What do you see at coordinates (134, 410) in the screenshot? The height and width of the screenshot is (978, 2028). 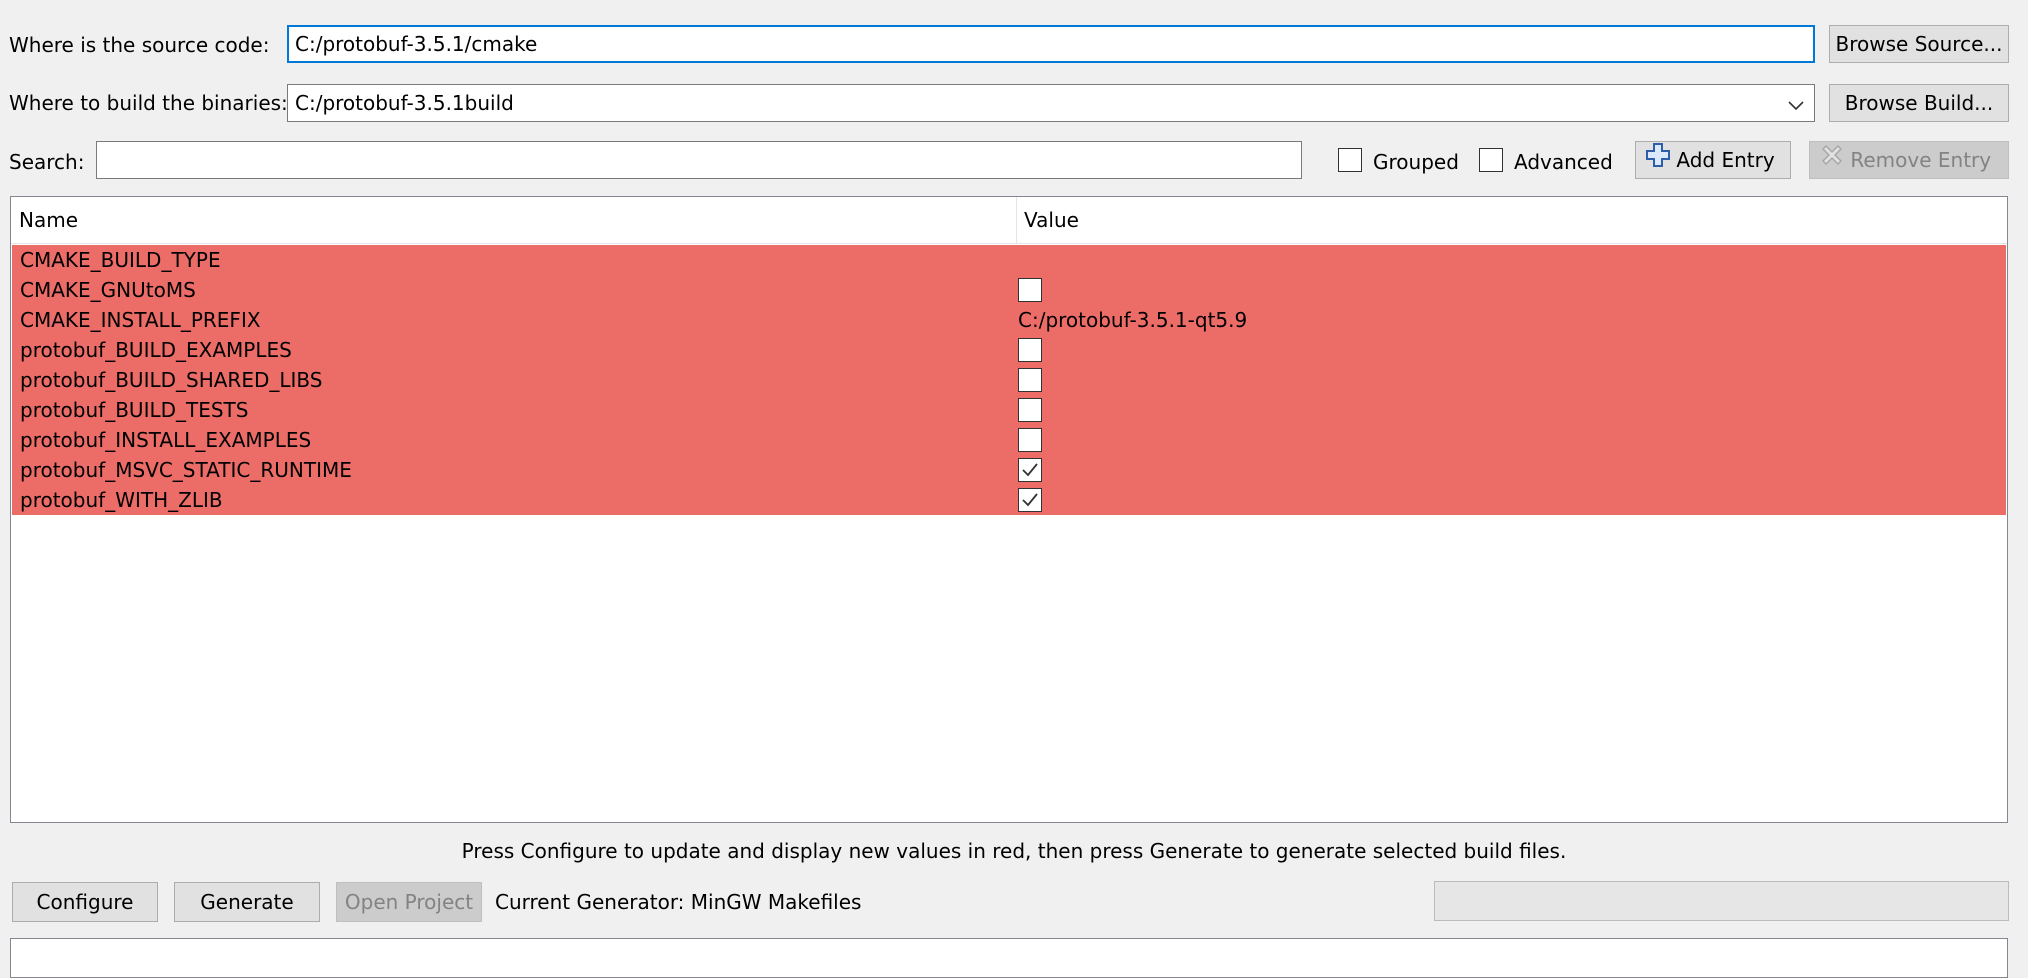 I see `row-name: protobuf_BUILD_TESTS` at bounding box center [134, 410].